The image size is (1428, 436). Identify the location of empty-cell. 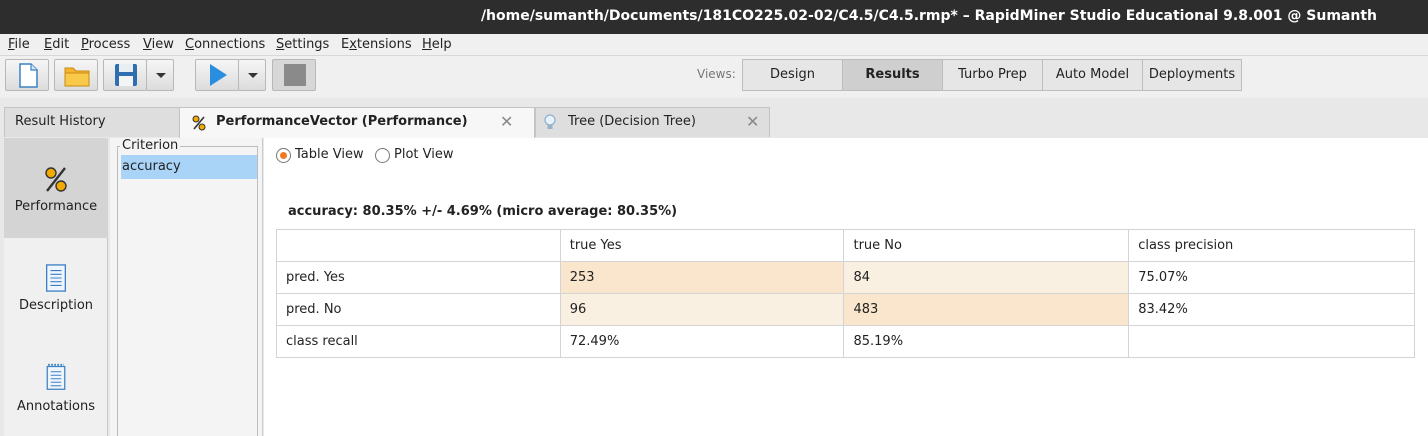
(1271, 341).